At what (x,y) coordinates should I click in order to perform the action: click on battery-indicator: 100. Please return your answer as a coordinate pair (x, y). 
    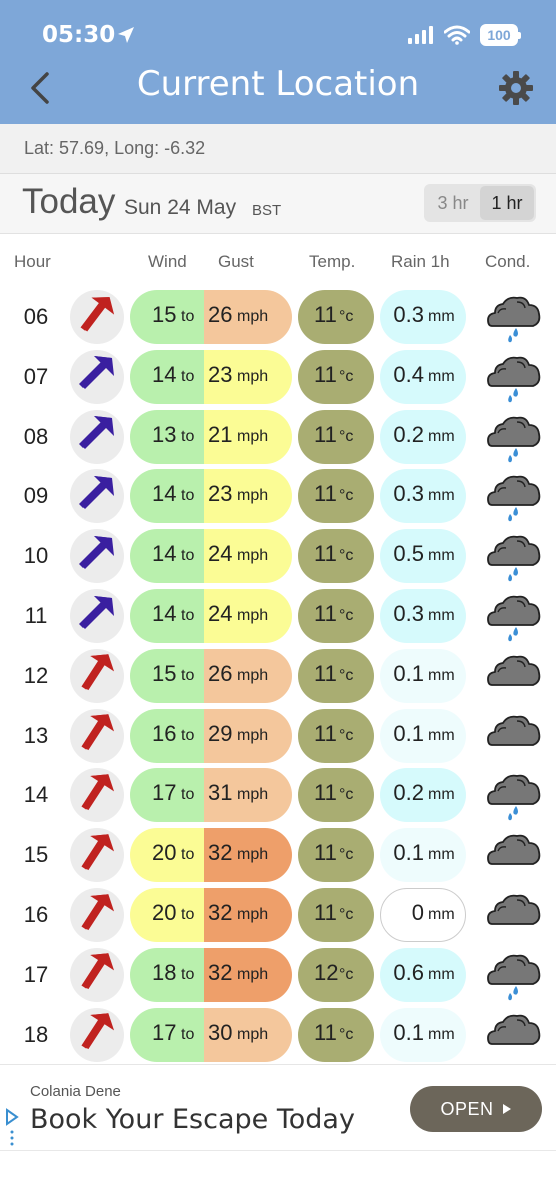
    Looking at the image, I should click on (500, 35).